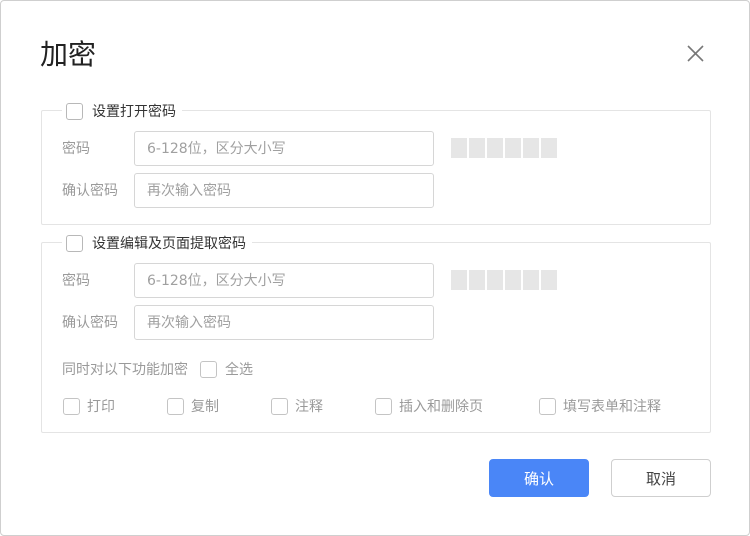 The image size is (750, 536). Describe the element at coordinates (90, 191) in the screenshot. I see `open-password-confirm-label: 确认密码` at that location.